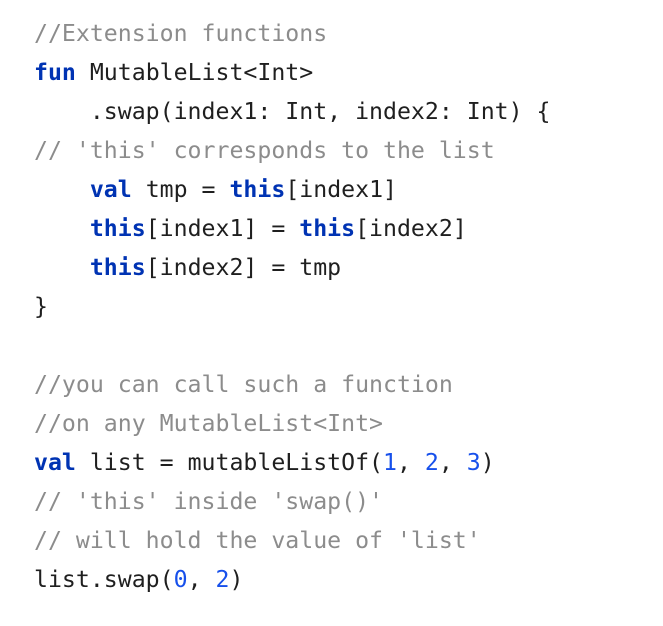 The width and height of the screenshot is (663, 626). I want to click on code-token-number: 0, so click(180, 579).